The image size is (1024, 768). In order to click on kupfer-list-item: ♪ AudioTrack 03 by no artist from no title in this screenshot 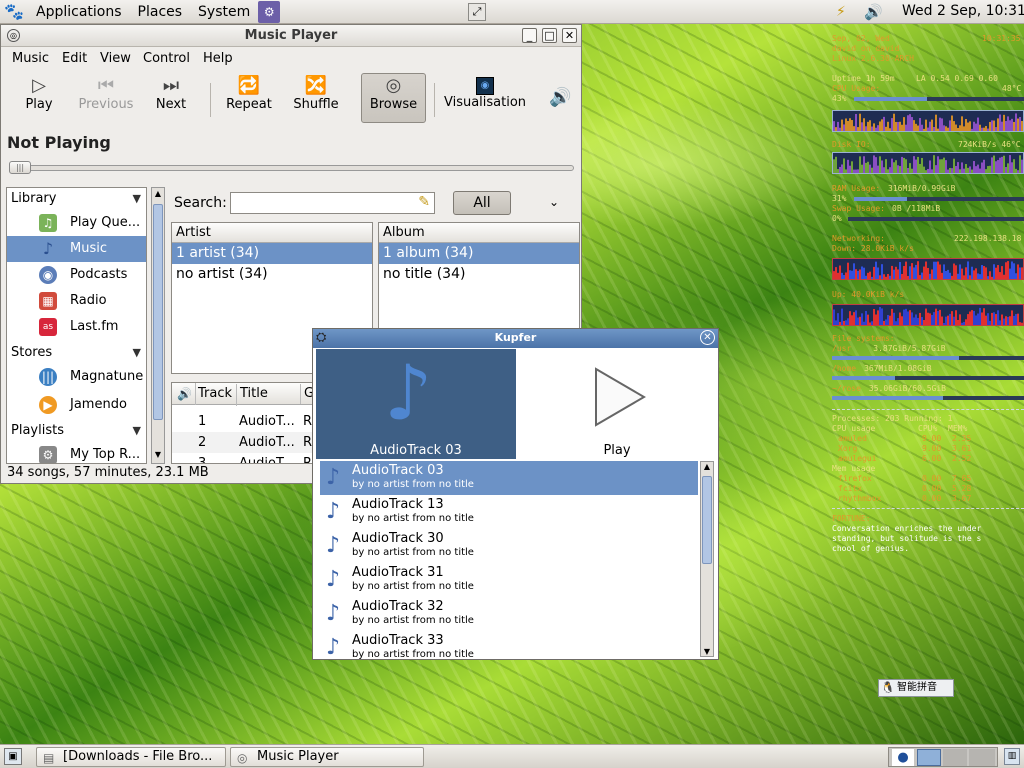, I will do `click(509, 478)`.